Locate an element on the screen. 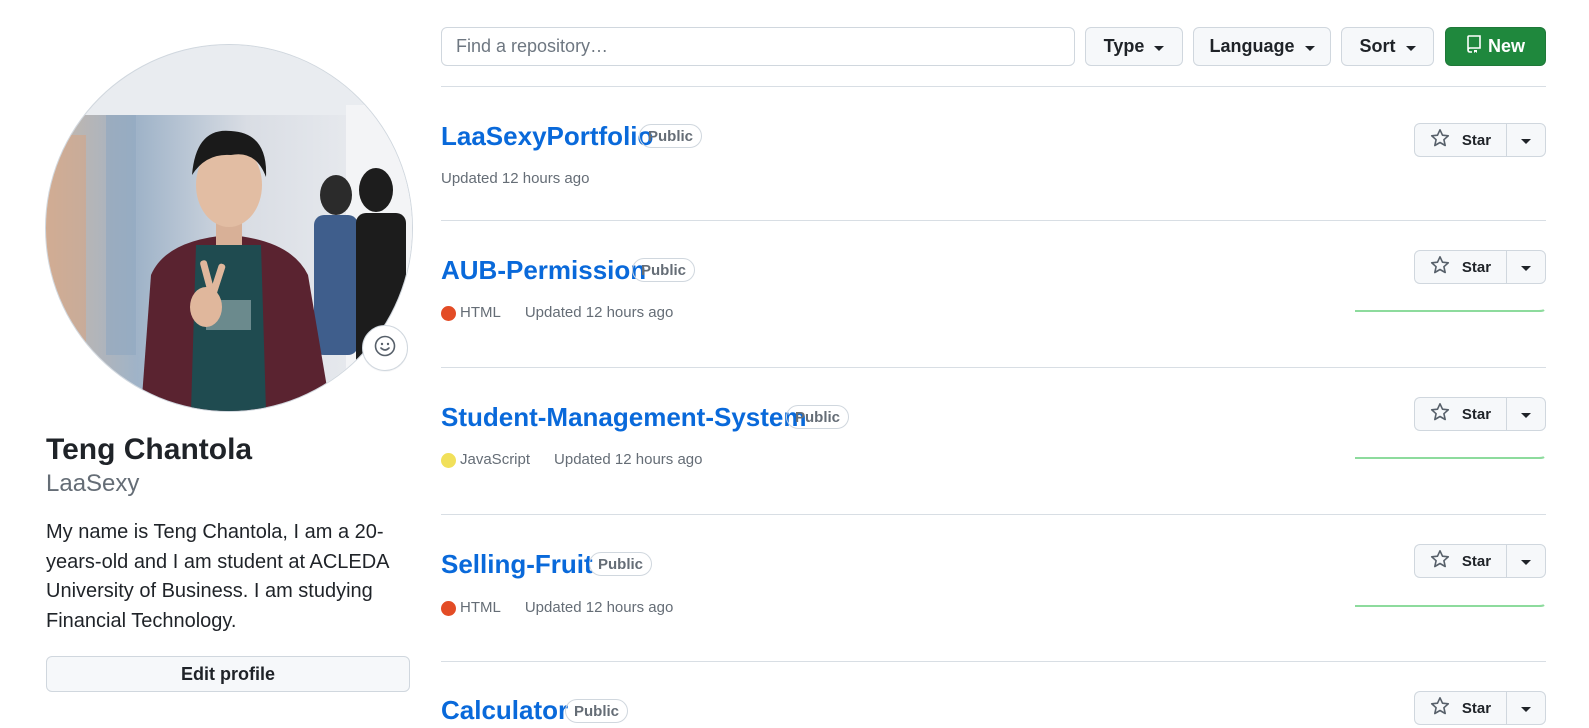 The width and height of the screenshot is (1589, 728). avatar-container is located at coordinates (229, 228).